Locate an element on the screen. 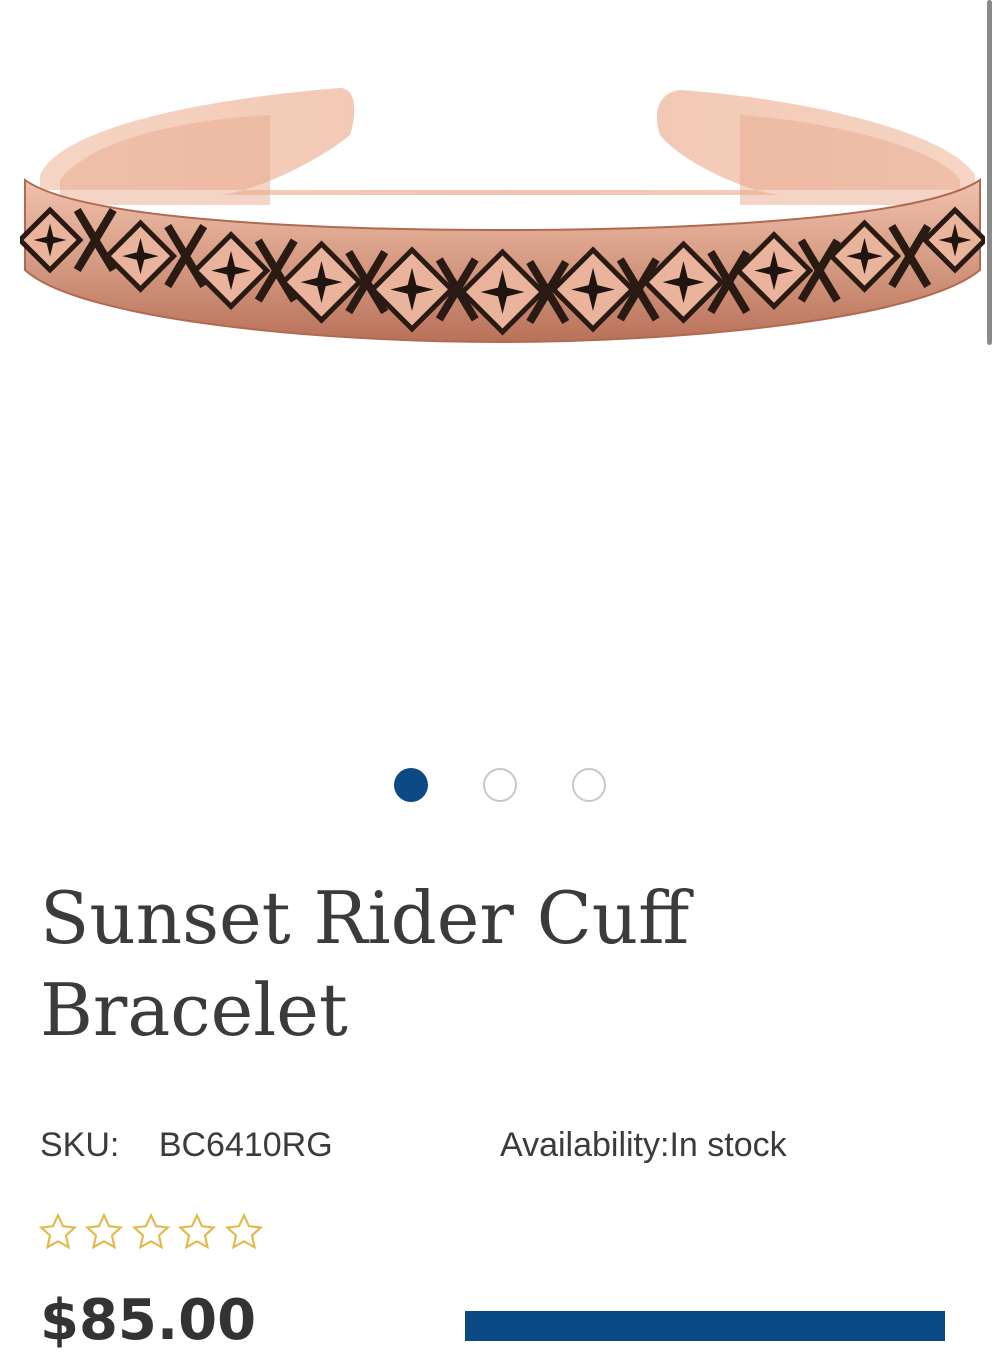 The image size is (1000, 1353). gallery-pagination is located at coordinates (500, 788).